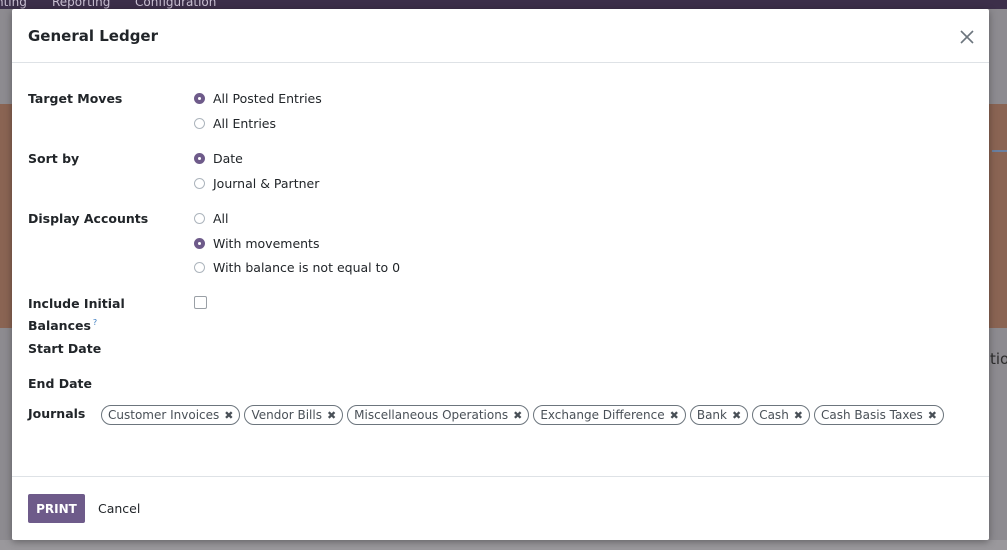  Describe the element at coordinates (88, 218) in the screenshot. I see `display-accounts-label: Display Accounts` at that location.